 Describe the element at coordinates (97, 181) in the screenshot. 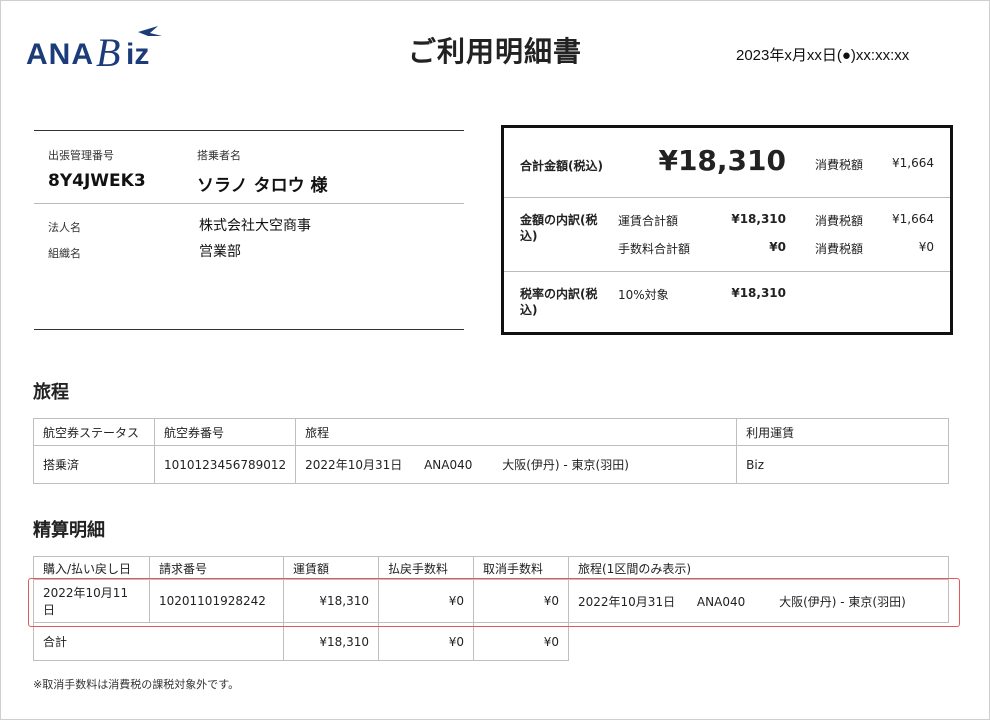

I see `trip-id: 8Y4JWEK3` at that location.